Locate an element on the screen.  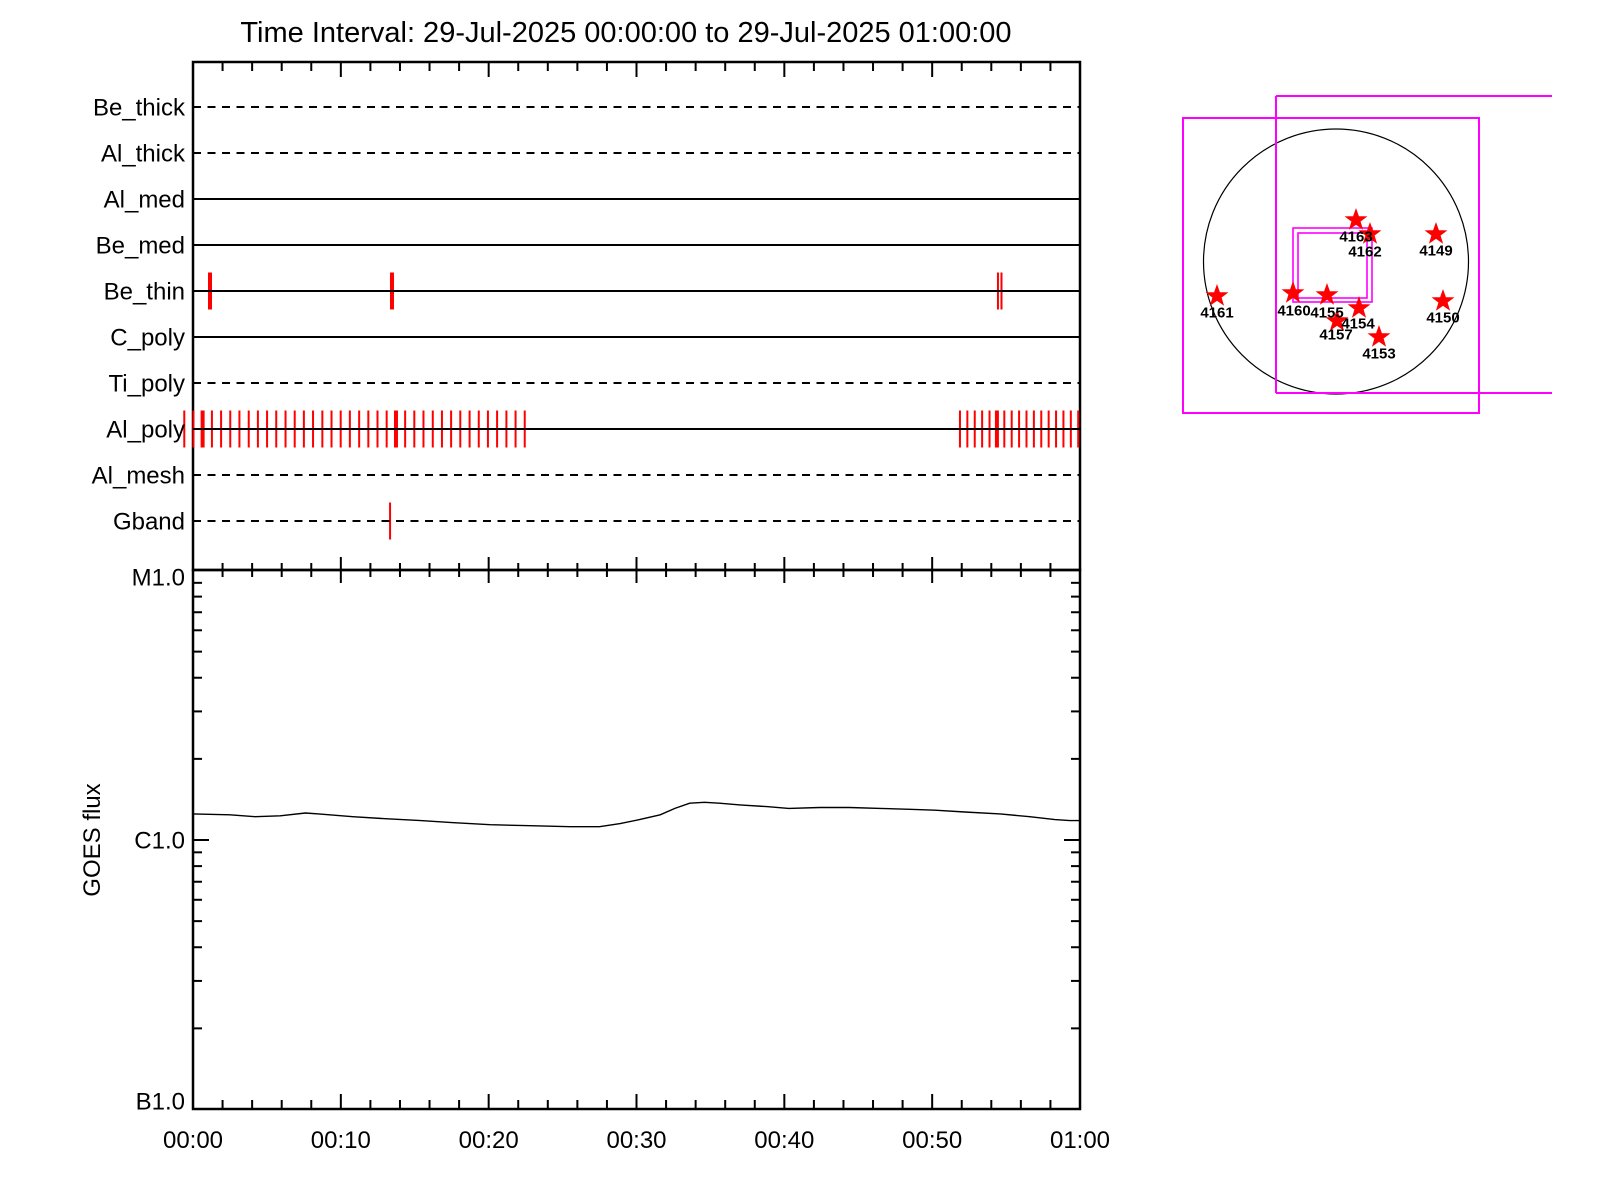
filter-row-Gband: Gband is located at coordinates (596, 521).